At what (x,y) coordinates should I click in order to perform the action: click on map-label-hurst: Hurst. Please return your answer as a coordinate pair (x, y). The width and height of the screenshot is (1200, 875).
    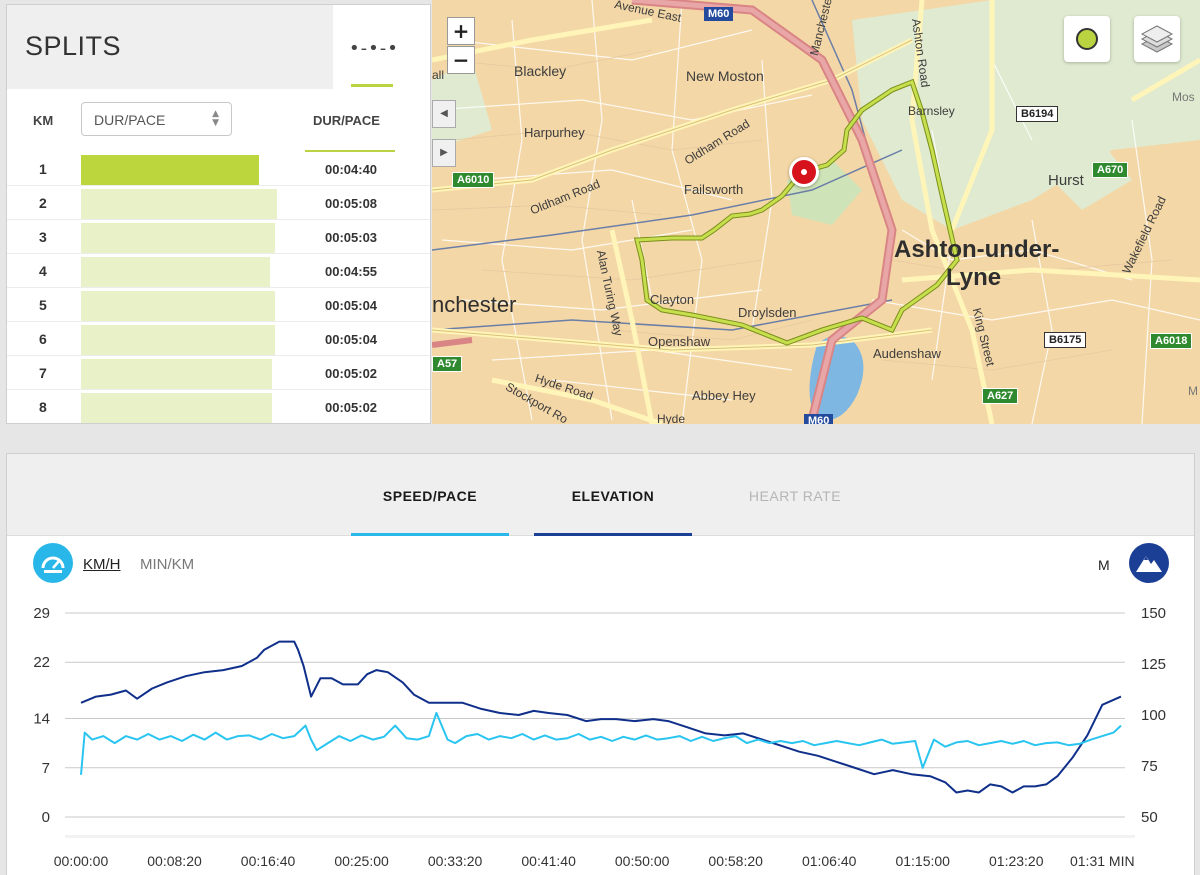
    Looking at the image, I should click on (1066, 180).